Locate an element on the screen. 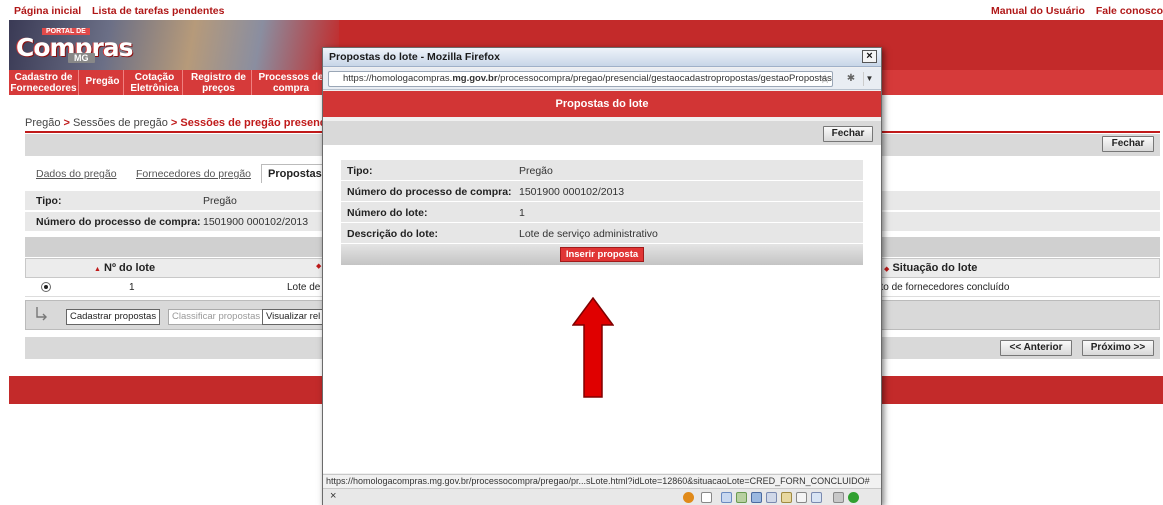  detail-value: Lote de serviço administrativo is located at coordinates (588, 234).